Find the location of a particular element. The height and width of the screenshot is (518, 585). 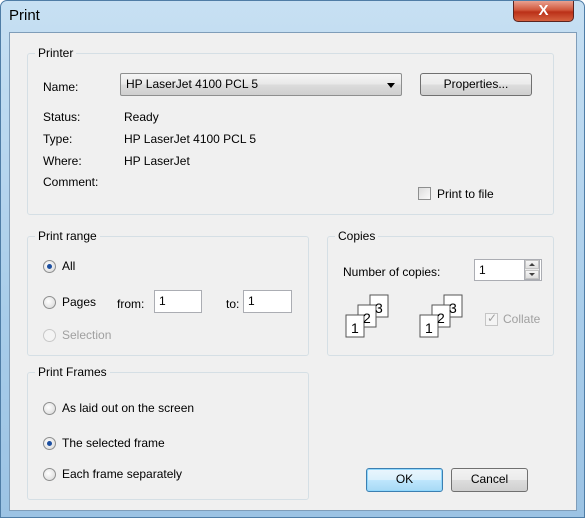

printer-name-combobox: HP LaserJet 4100 PCL 5 is located at coordinates (261, 84).